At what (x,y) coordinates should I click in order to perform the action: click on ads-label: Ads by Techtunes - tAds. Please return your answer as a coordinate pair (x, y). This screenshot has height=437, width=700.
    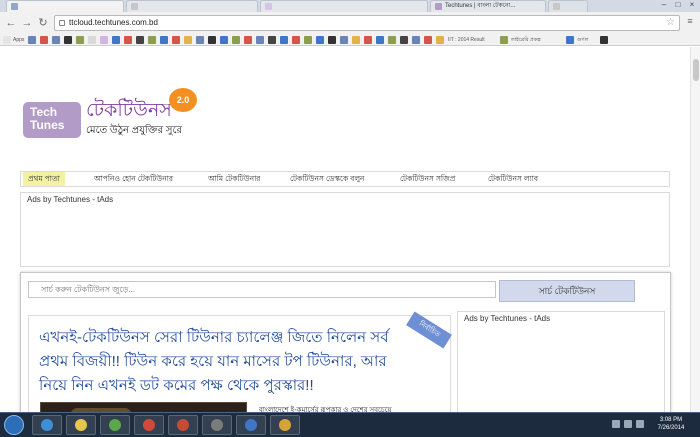
    Looking at the image, I should click on (507, 318).